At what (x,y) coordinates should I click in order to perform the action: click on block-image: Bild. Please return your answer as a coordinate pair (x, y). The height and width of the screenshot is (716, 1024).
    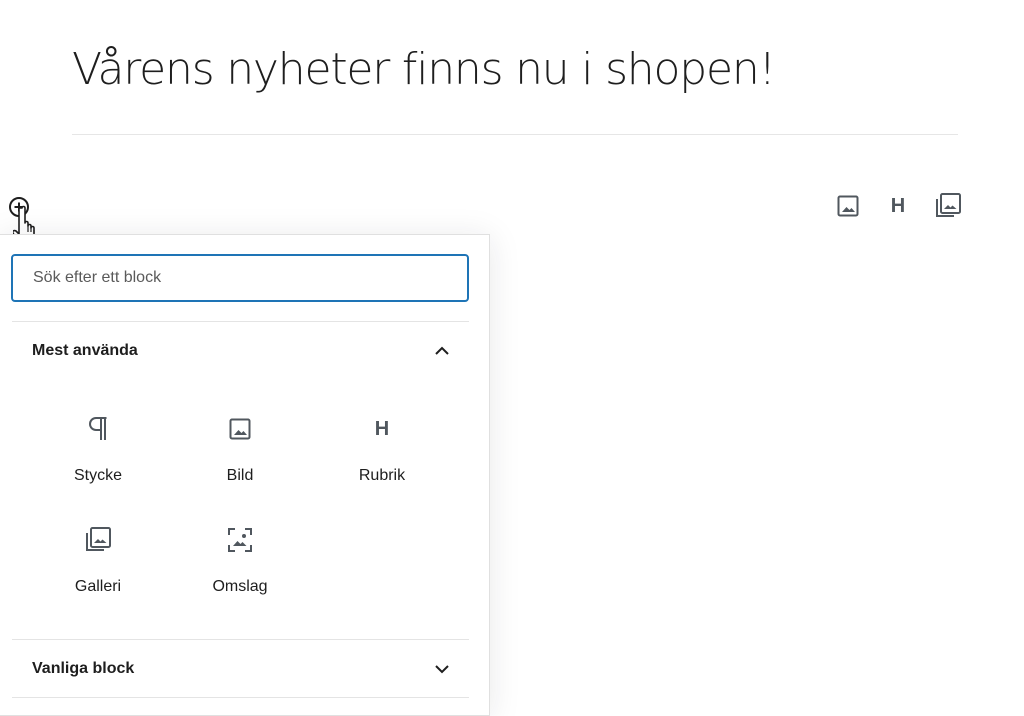
    Looking at the image, I should click on (240, 448).